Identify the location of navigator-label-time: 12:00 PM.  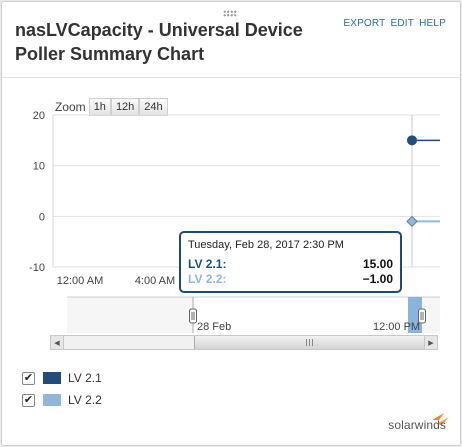
(396, 327).